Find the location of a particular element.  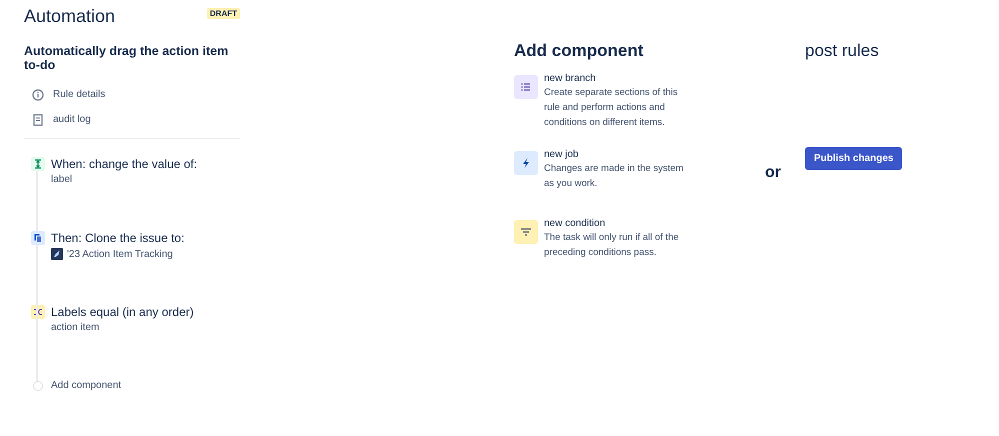

lightning-icon is located at coordinates (526, 163).